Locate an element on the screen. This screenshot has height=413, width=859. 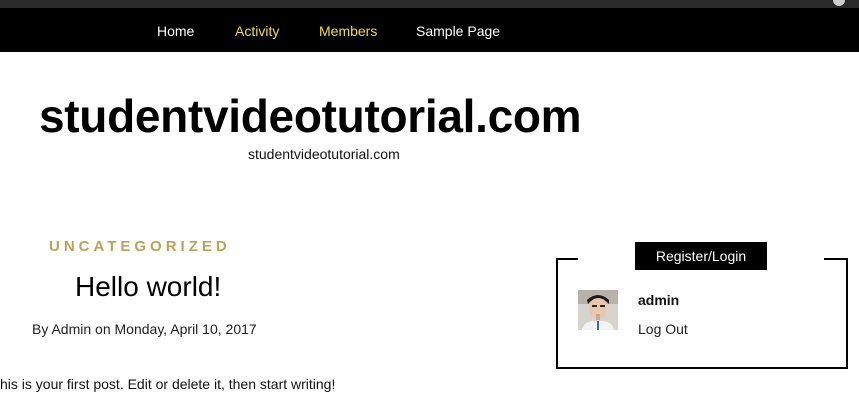
main-navigation: Home Activity Members Sample Page is located at coordinates (429, 30).